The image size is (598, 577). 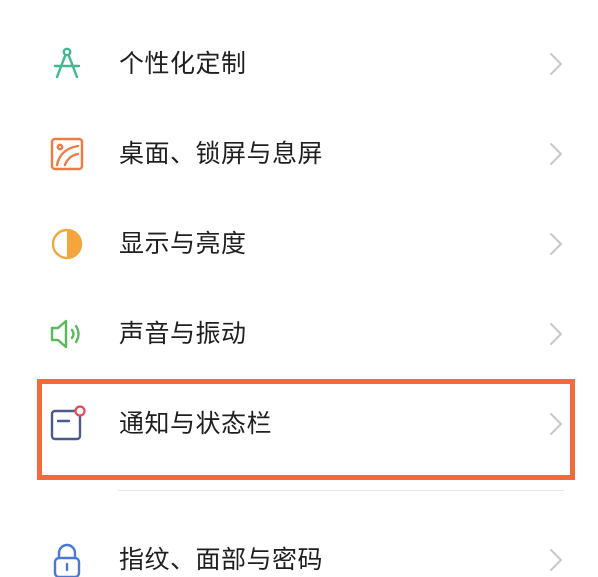 What do you see at coordinates (183, 63) in the screenshot?
I see `settings-item-label: 个性化定制` at bounding box center [183, 63].